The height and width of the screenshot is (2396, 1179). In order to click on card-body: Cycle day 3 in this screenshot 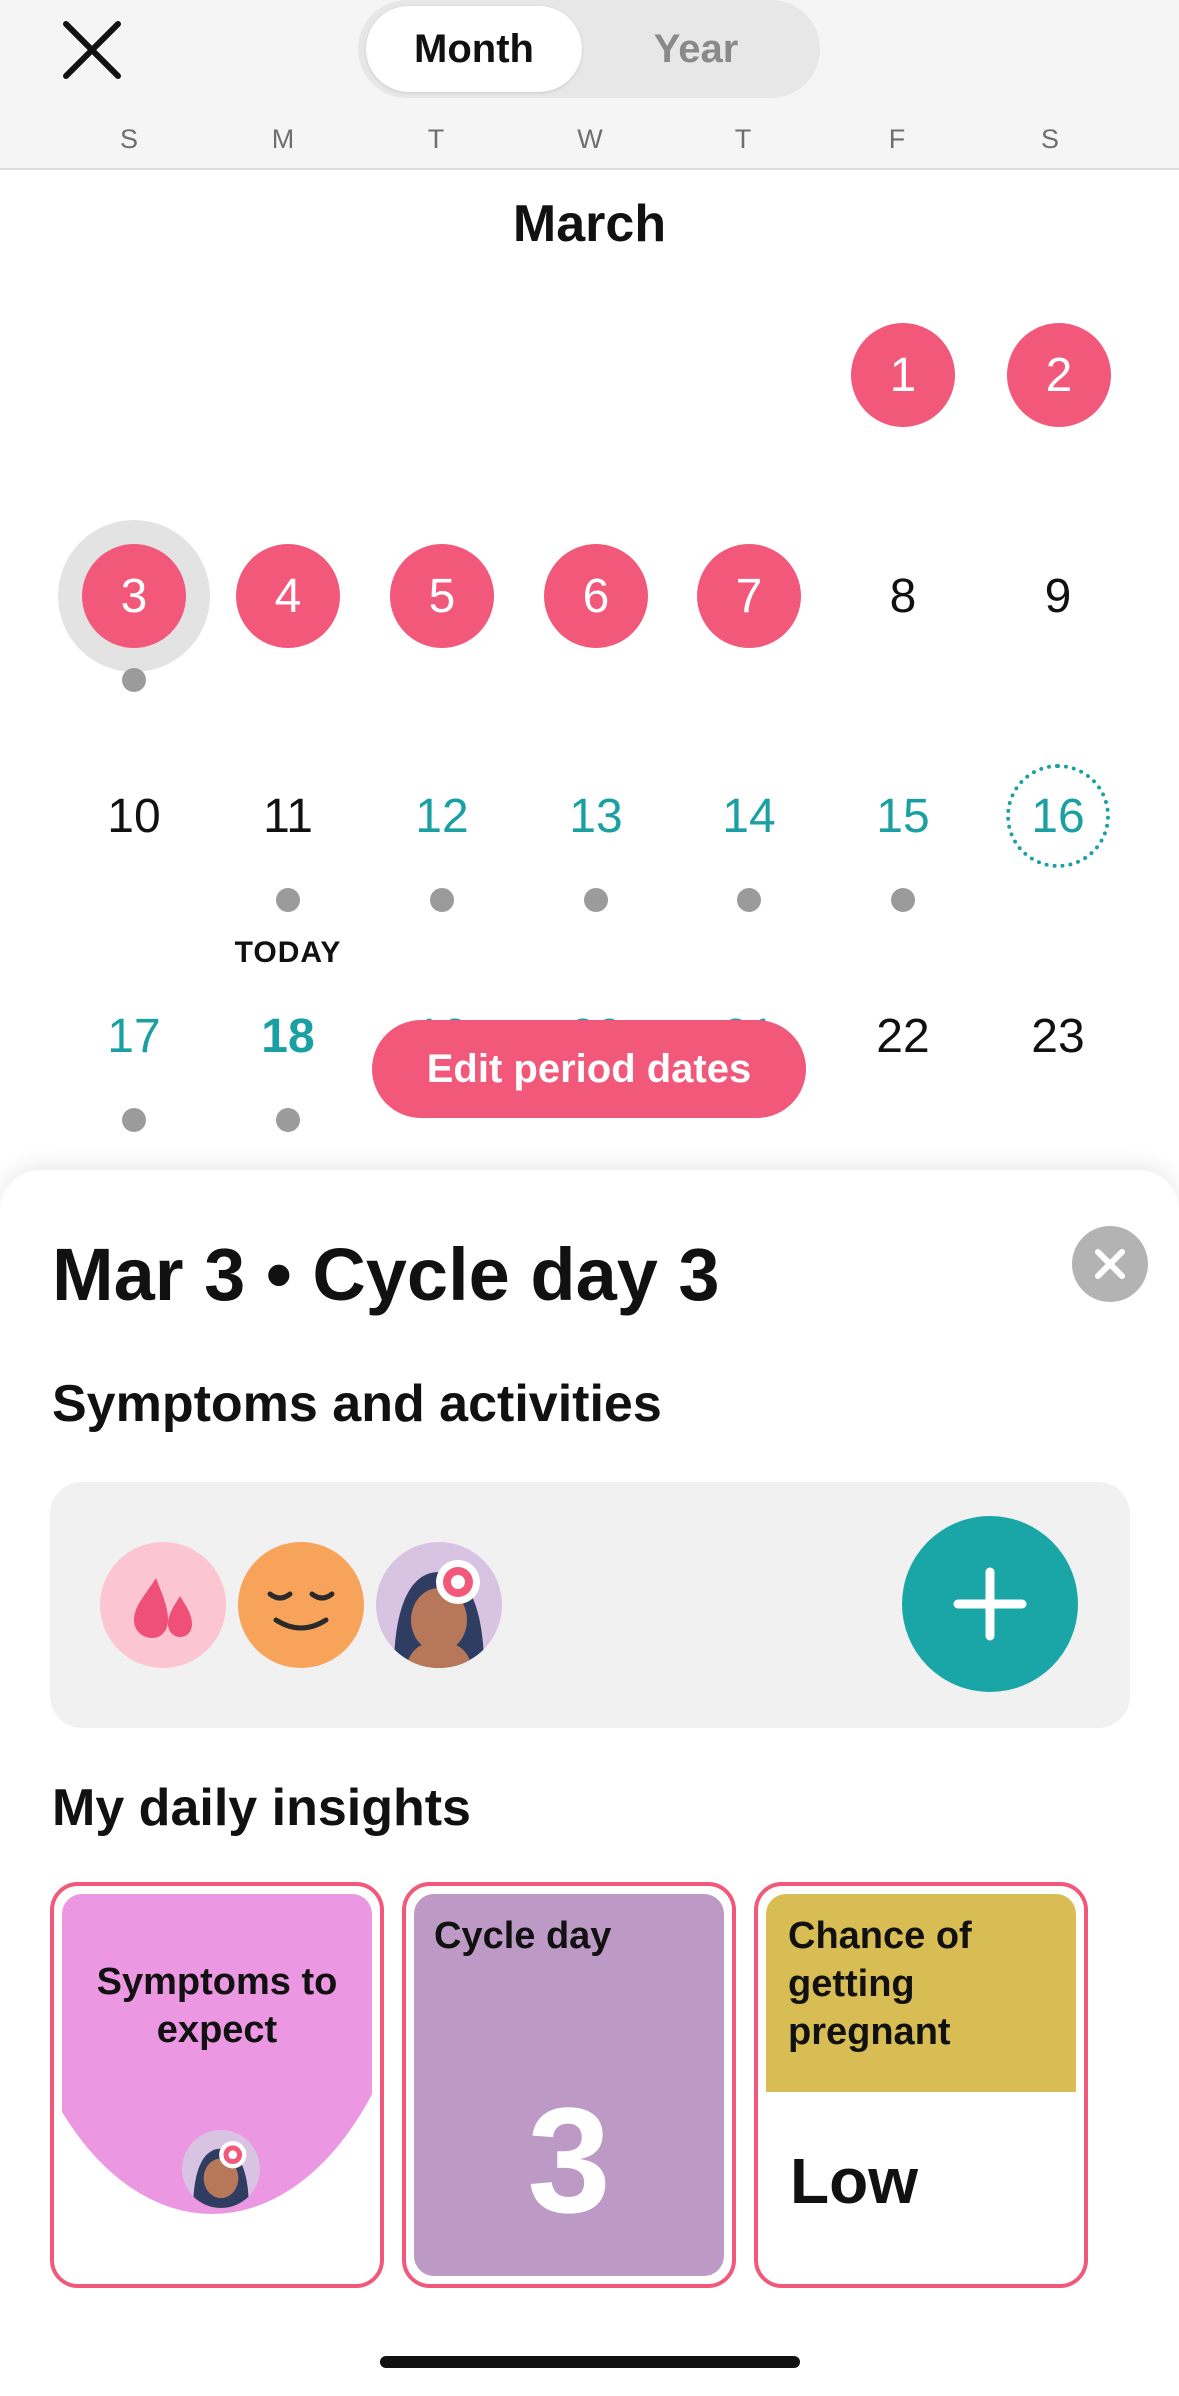, I will do `click(569, 2085)`.